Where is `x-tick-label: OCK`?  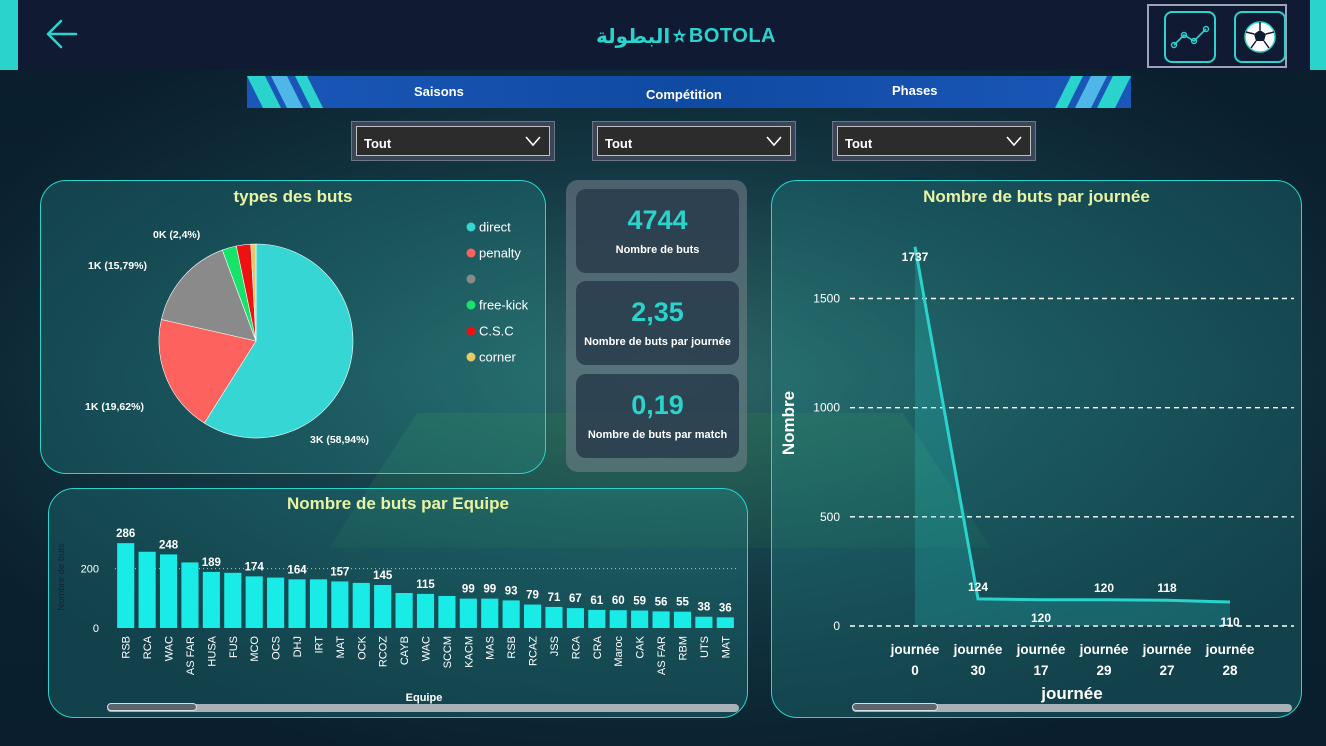
x-tick-label: OCK is located at coordinates (362, 647).